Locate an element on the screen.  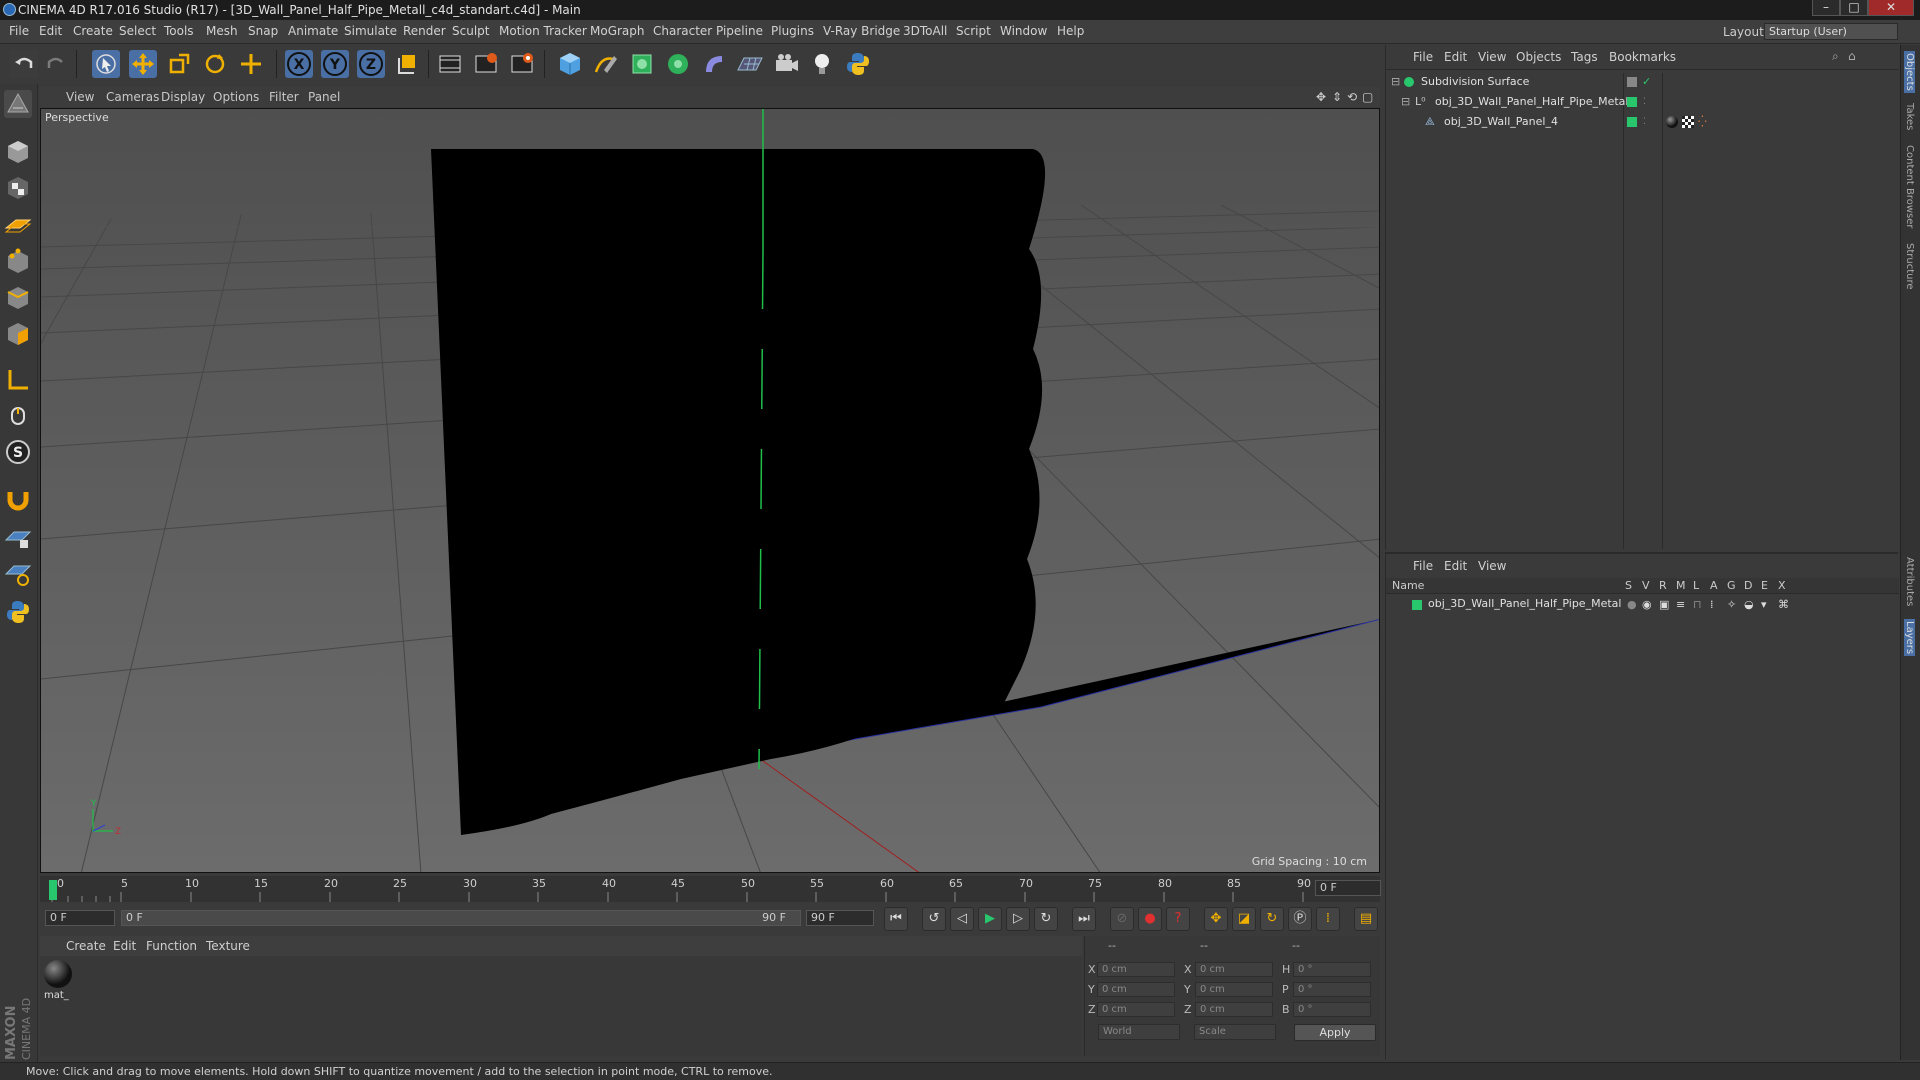
tab-layers: Layers is located at coordinates (1909, 638).